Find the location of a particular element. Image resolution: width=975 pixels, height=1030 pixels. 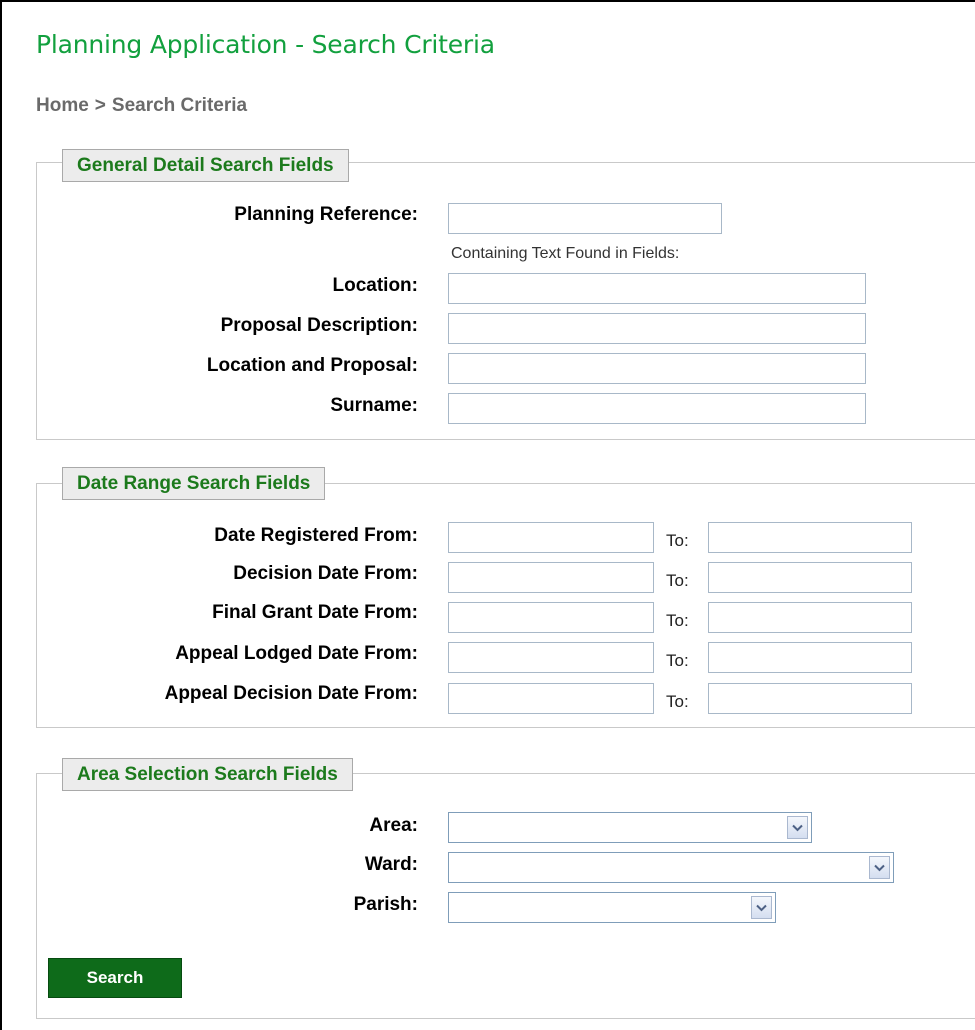

appeal-decision-date-to-input is located at coordinates (810, 698).